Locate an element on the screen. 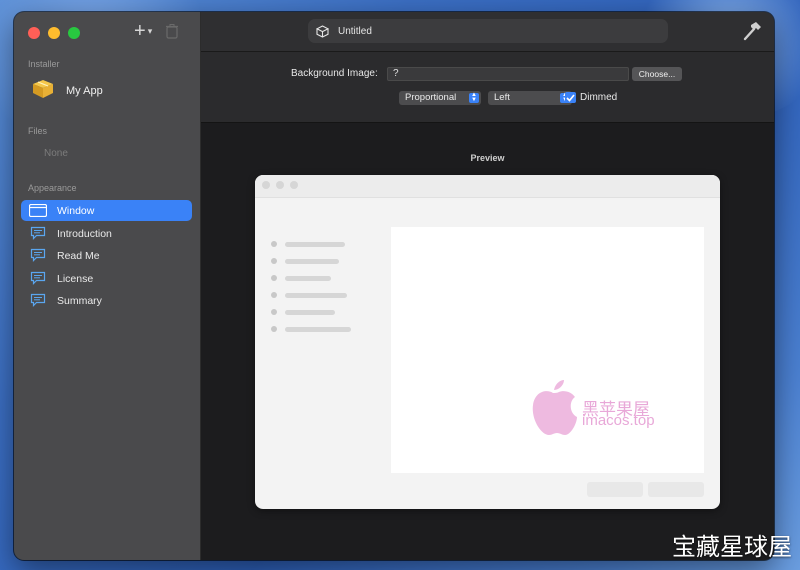 The height and width of the screenshot is (570, 800). preview-continue-button is located at coordinates (676, 489).